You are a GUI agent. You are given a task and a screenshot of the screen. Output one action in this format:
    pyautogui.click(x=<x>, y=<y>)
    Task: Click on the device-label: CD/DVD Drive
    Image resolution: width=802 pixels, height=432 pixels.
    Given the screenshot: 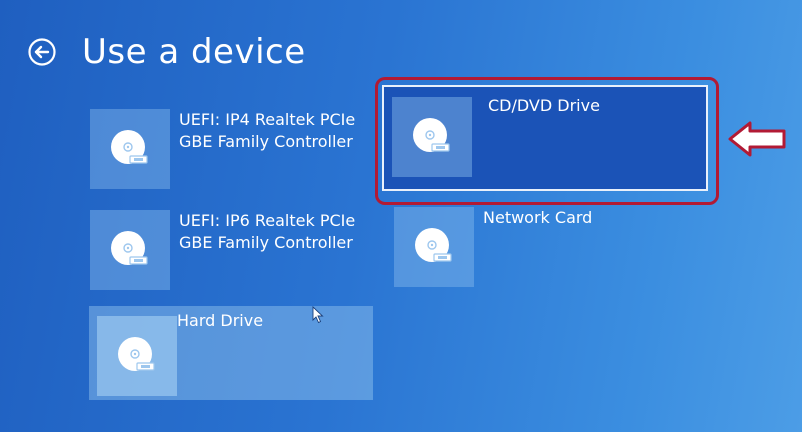 What is the action you would take?
    pyautogui.click(x=544, y=105)
    